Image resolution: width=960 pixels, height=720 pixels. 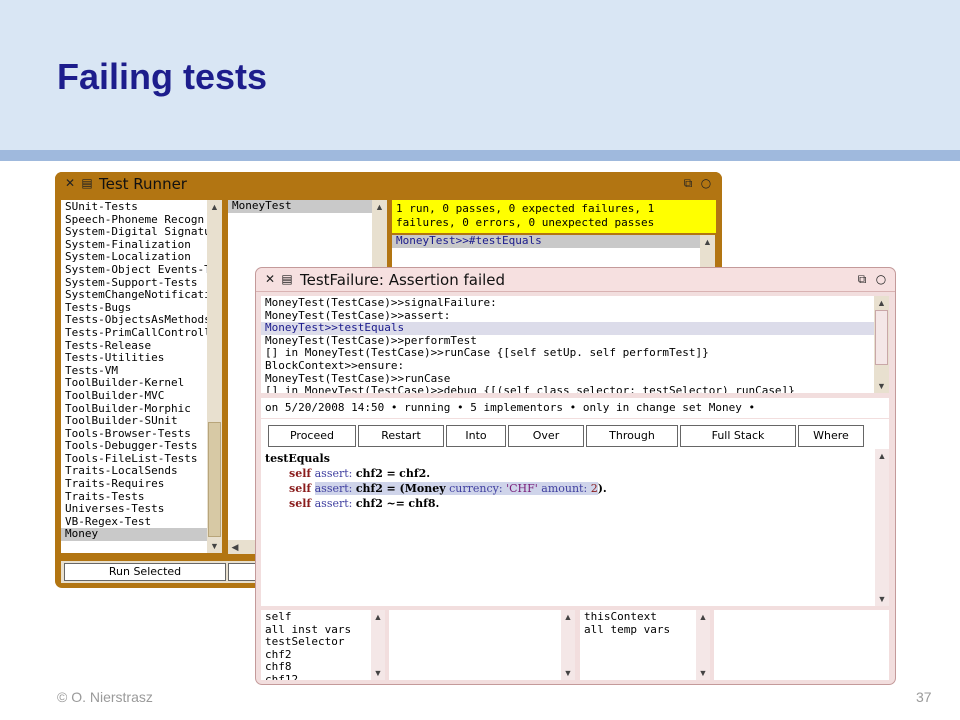 I want to click on list-item: Money, so click(x=134, y=535).